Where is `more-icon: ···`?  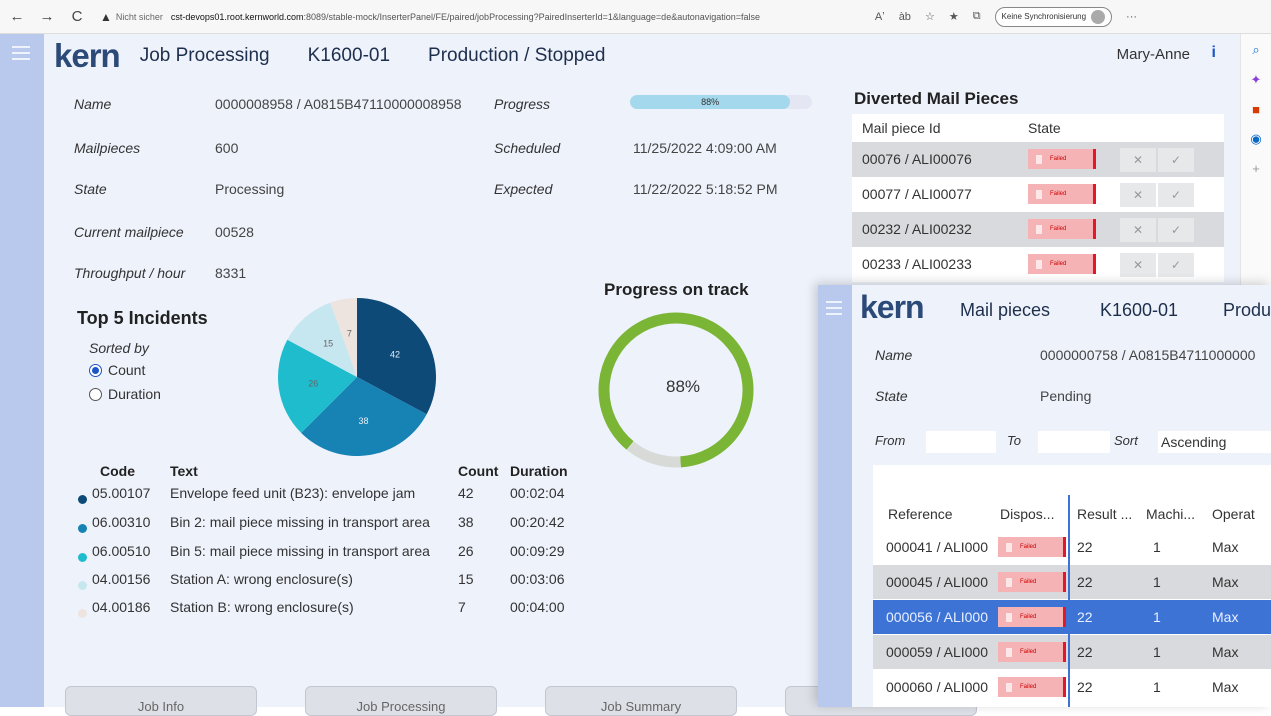
more-icon: ··· is located at coordinates (1131, 17).